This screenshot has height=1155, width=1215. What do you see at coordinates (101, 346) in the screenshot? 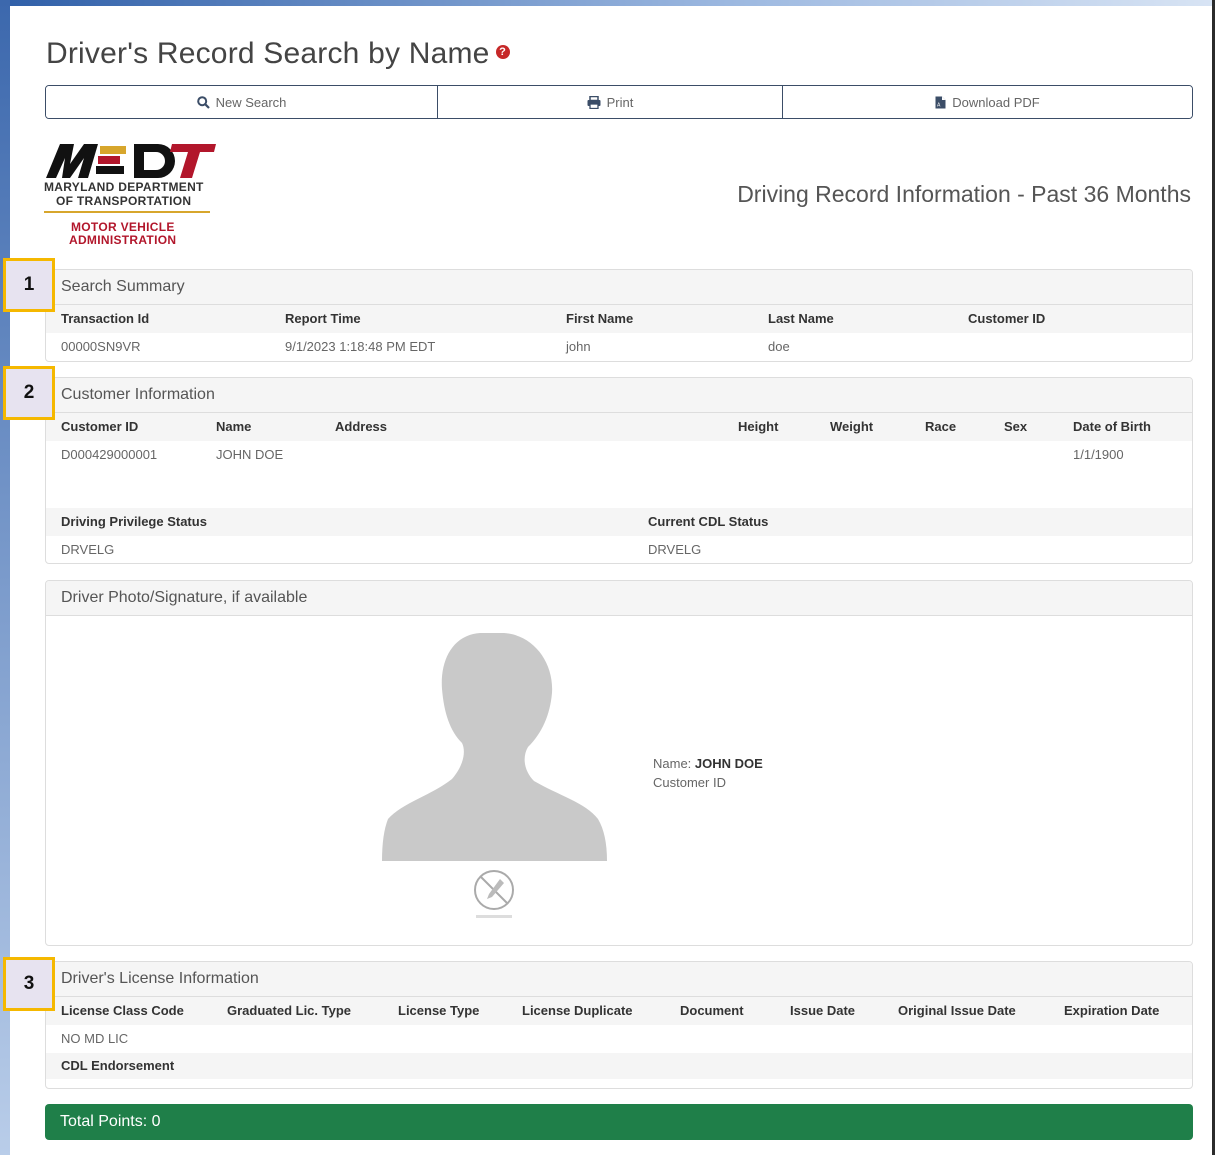
I see `value-transaction-id: 00000SN9VR` at bounding box center [101, 346].